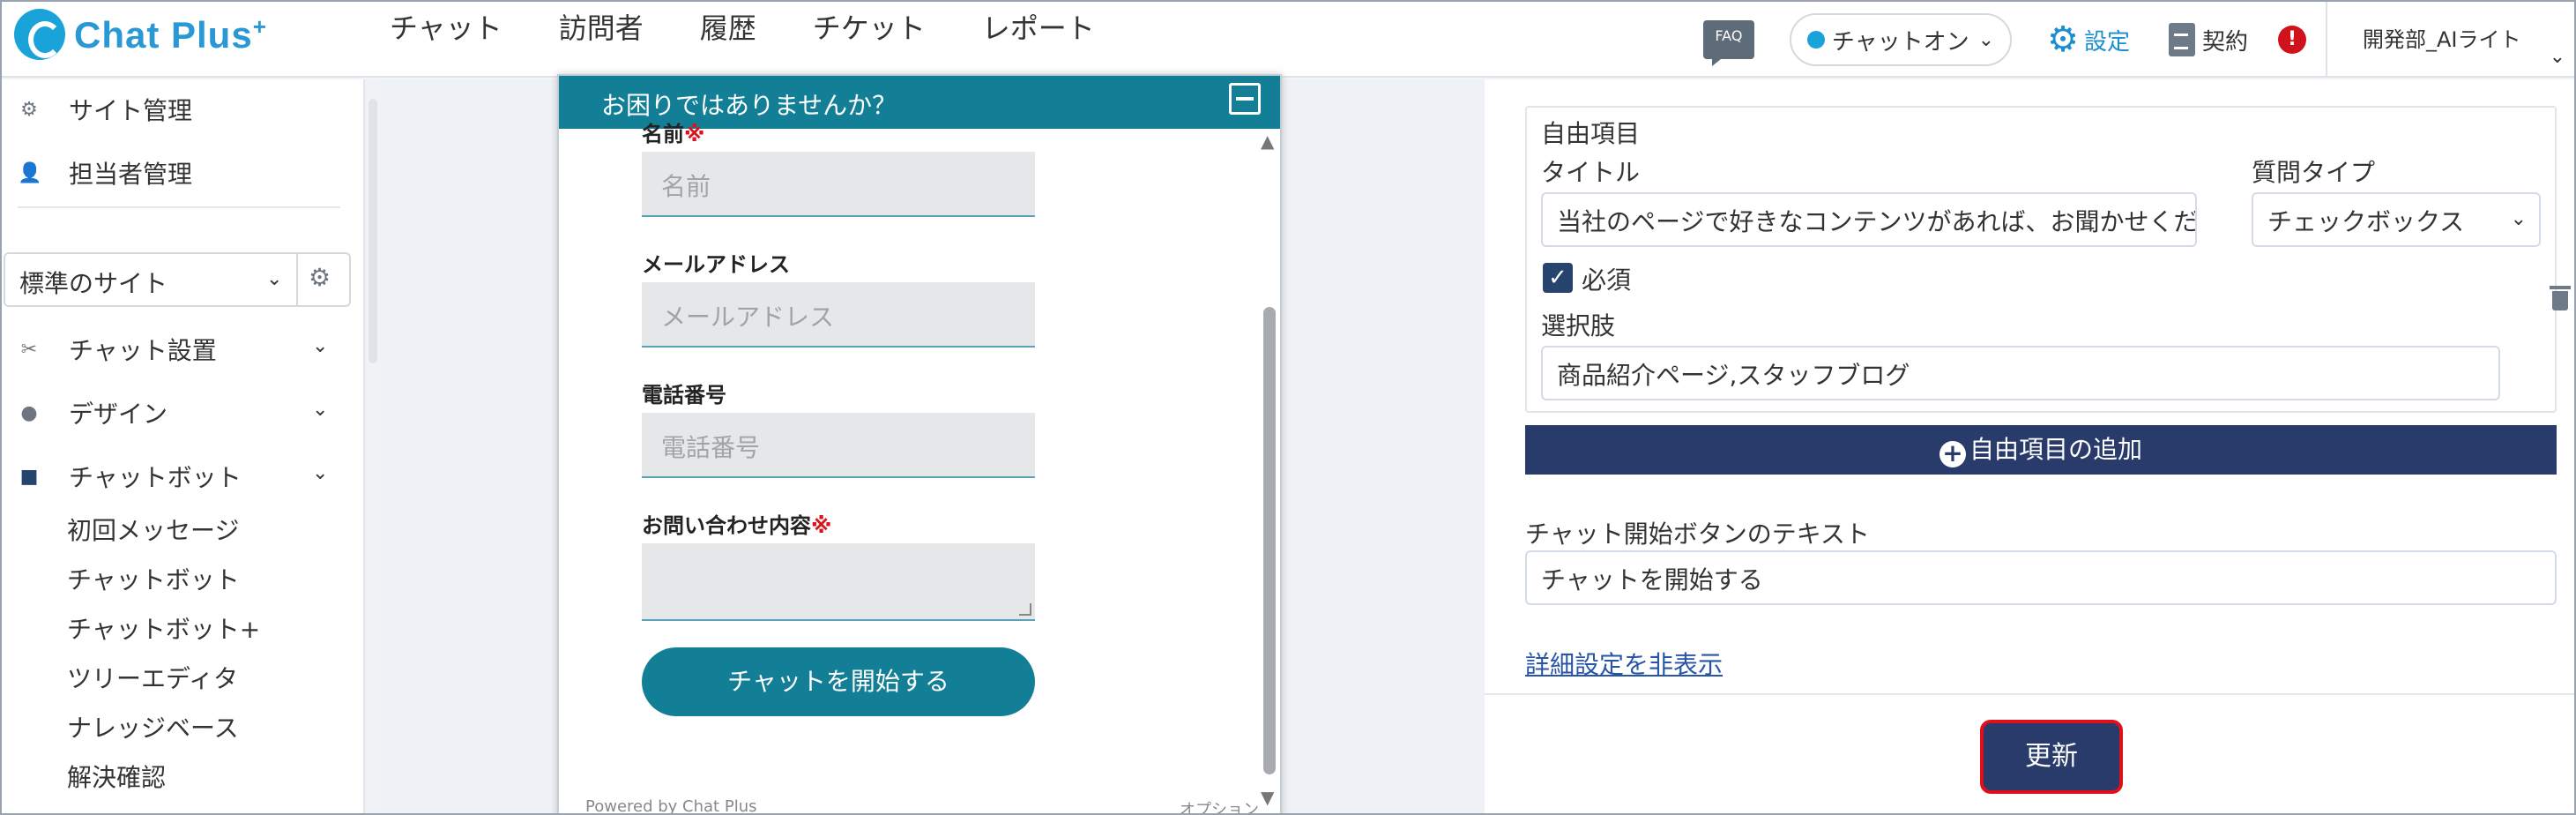  I want to click on status-dot-icon, so click(1815, 40).